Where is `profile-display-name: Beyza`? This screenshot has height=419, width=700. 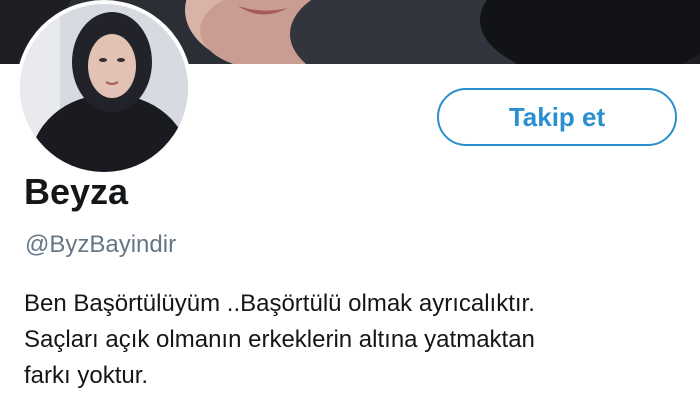
profile-display-name: Beyza is located at coordinates (76, 191).